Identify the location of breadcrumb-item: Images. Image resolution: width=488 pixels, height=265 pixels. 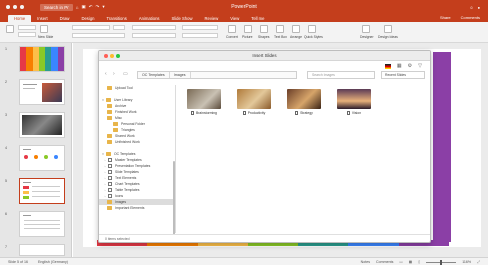
(180, 75).